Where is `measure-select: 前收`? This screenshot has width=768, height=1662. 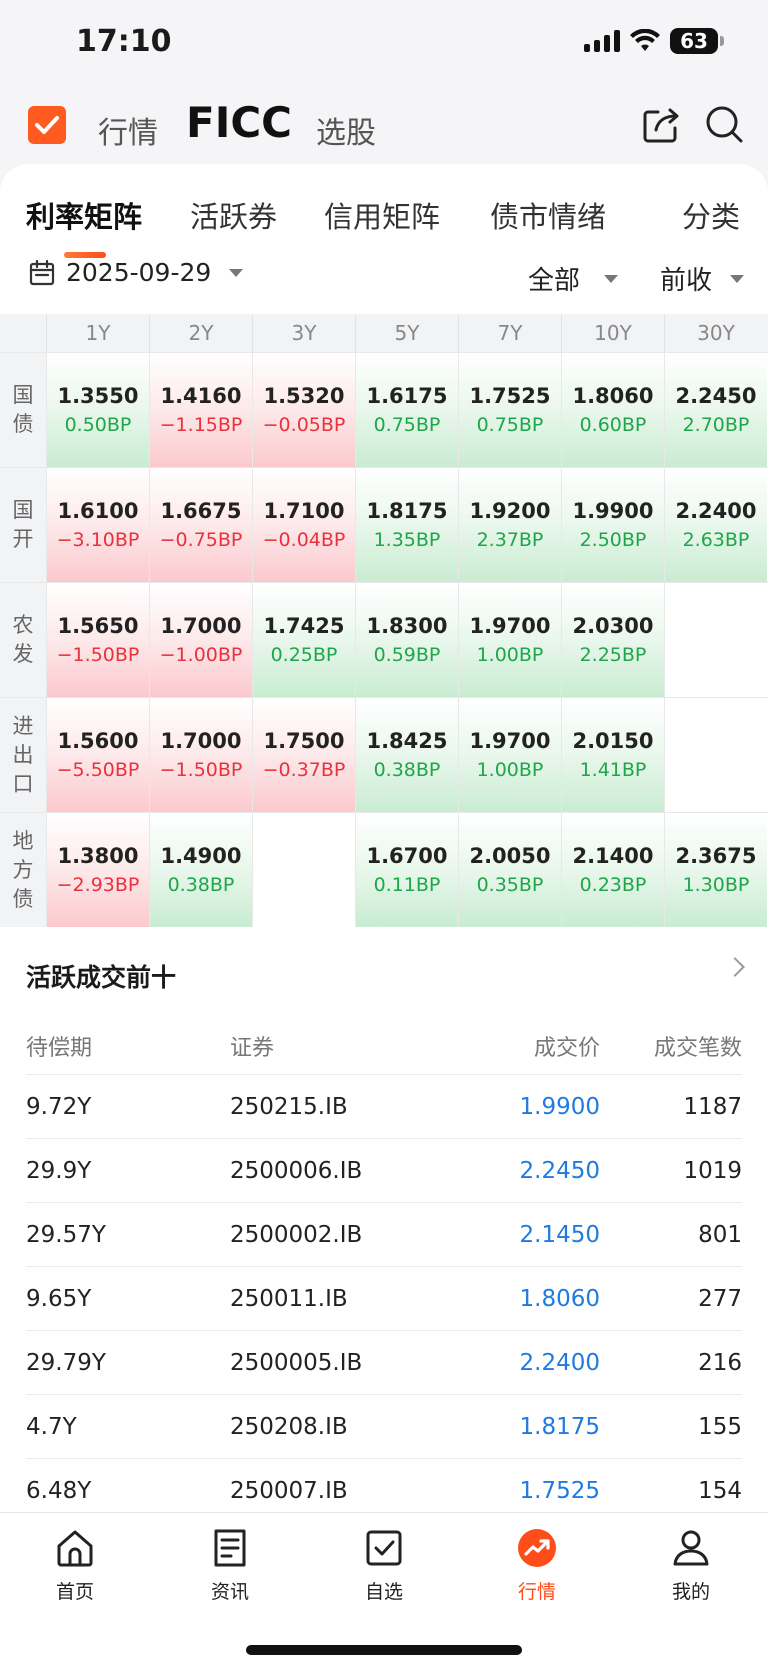 measure-select: 前收 is located at coordinates (702, 278).